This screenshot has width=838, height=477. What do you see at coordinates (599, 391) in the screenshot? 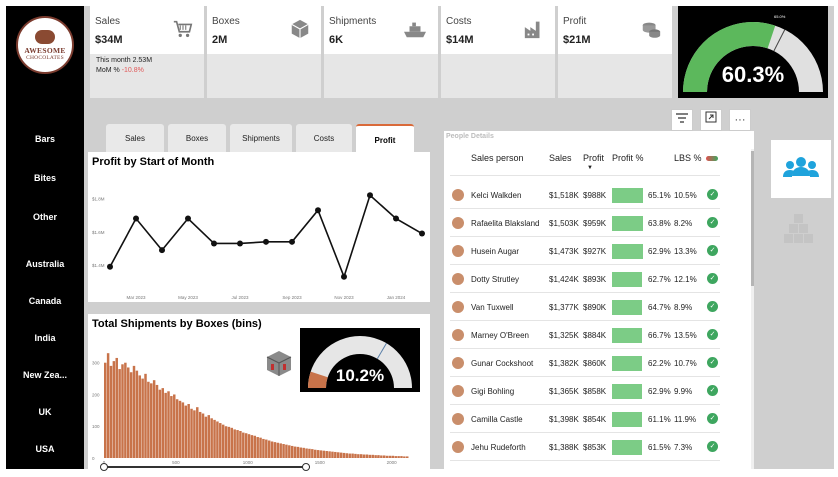
I see `table-row: Gigi Bohling $1,365K $858K 62.9% 9.9% ✓` at bounding box center [599, 391].